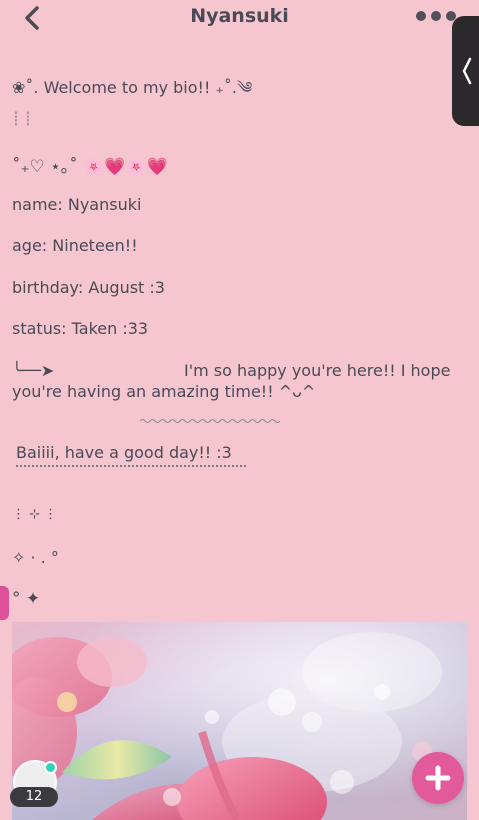 The width and height of the screenshot is (479, 820). I want to click on bio-age: age: Nineteen!!, so click(75, 245).